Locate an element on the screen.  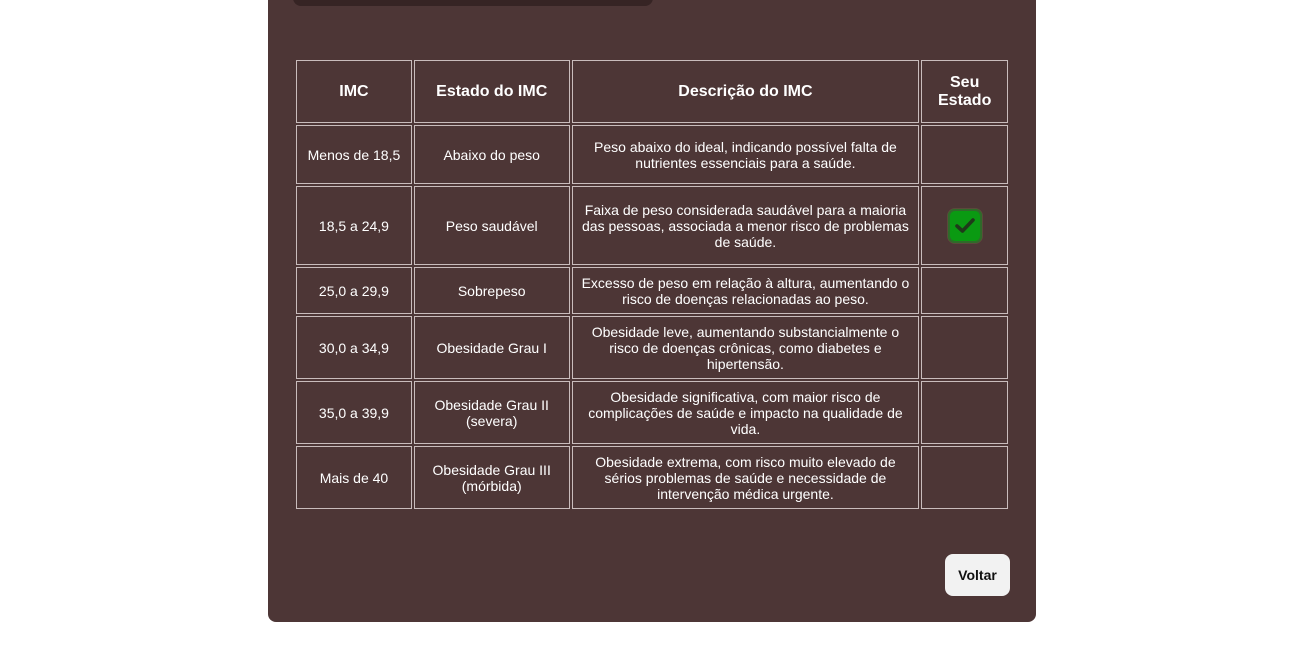
header-seu-estado: Seu Estado is located at coordinates (964, 91).